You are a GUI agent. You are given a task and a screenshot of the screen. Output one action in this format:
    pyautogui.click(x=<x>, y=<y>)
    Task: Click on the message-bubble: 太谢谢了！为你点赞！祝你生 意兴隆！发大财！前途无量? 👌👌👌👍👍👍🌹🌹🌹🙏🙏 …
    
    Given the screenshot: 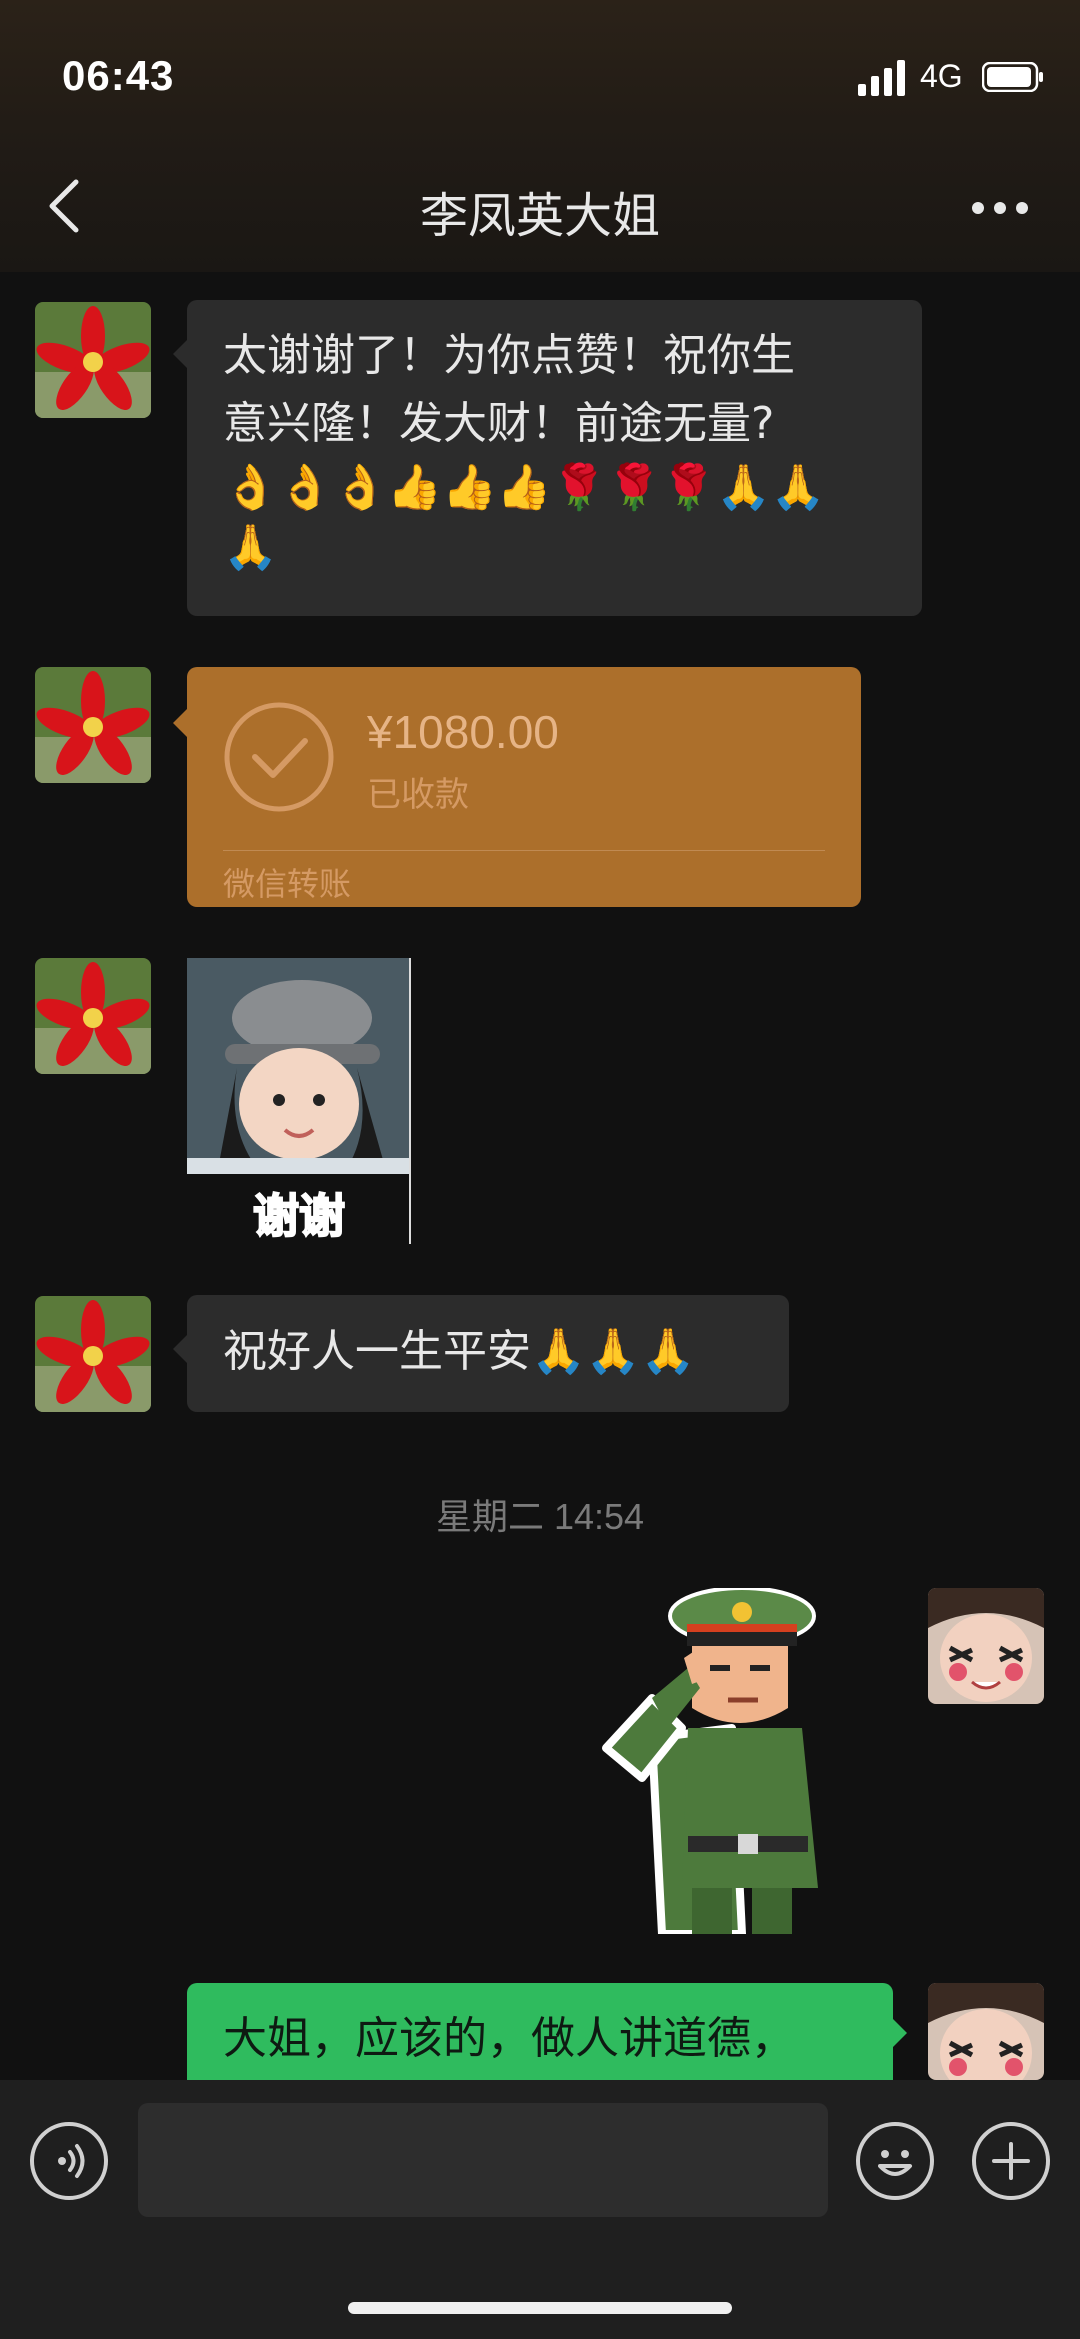 What is the action you would take?
    pyautogui.click(x=547, y=458)
    